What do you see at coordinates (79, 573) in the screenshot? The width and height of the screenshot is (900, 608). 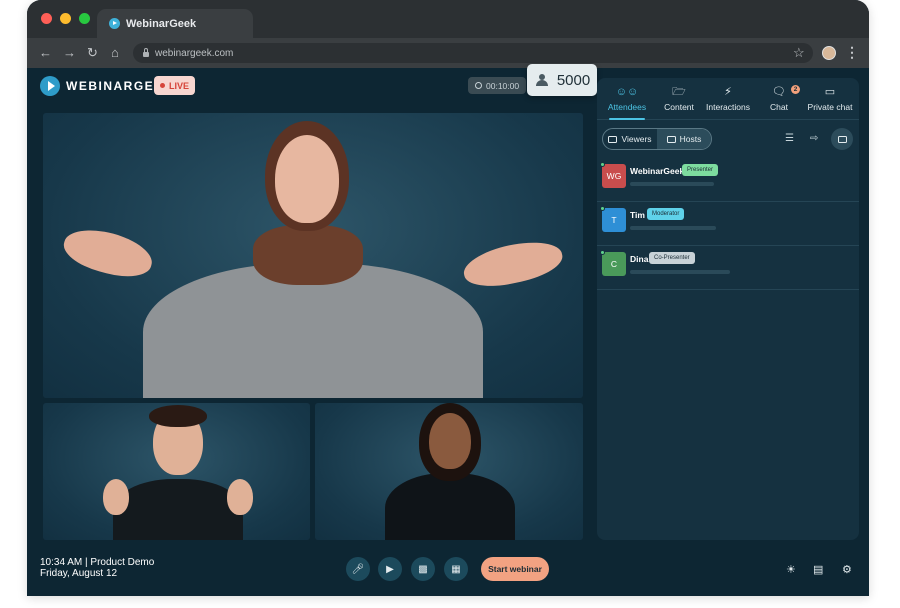 I see `session-date: Friday, August 12` at bounding box center [79, 573].